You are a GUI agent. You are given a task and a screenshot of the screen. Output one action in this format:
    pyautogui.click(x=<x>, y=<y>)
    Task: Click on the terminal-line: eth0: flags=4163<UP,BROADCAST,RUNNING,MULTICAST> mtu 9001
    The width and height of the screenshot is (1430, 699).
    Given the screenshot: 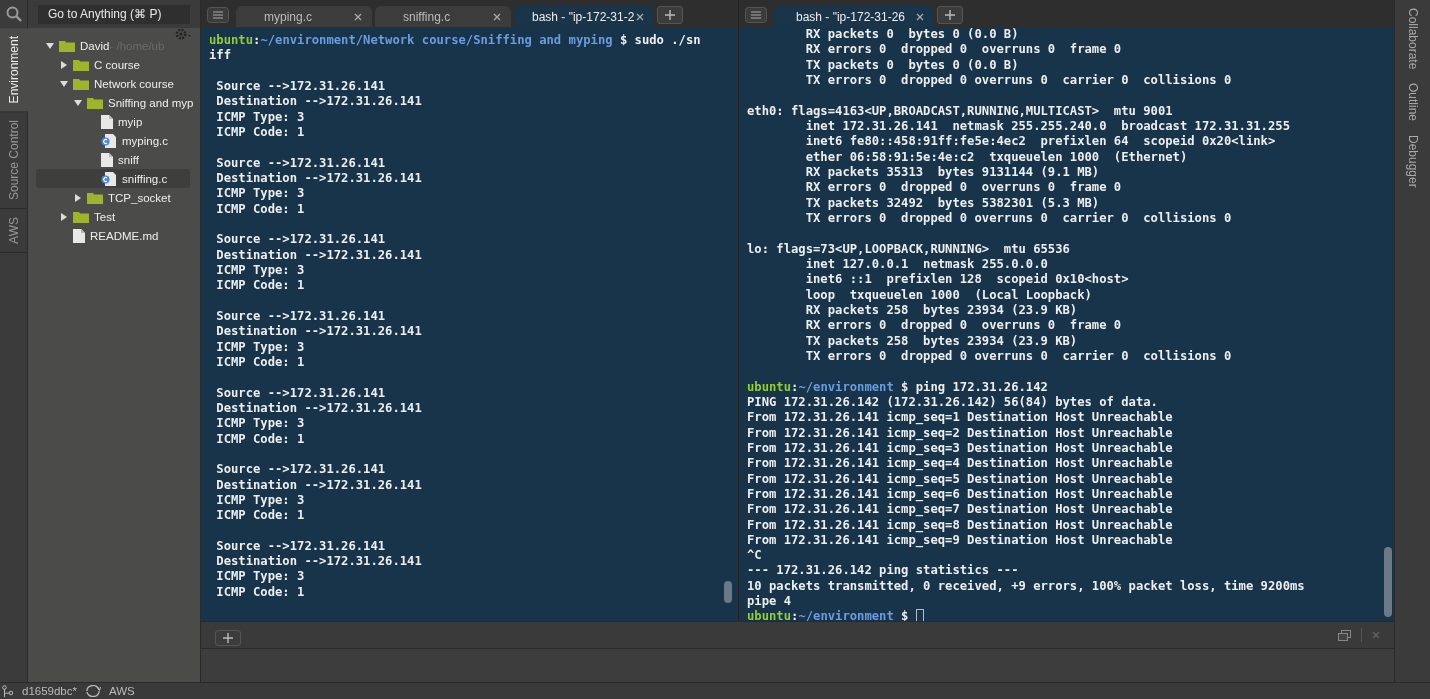 What is the action you would take?
    pyautogui.click(x=960, y=111)
    